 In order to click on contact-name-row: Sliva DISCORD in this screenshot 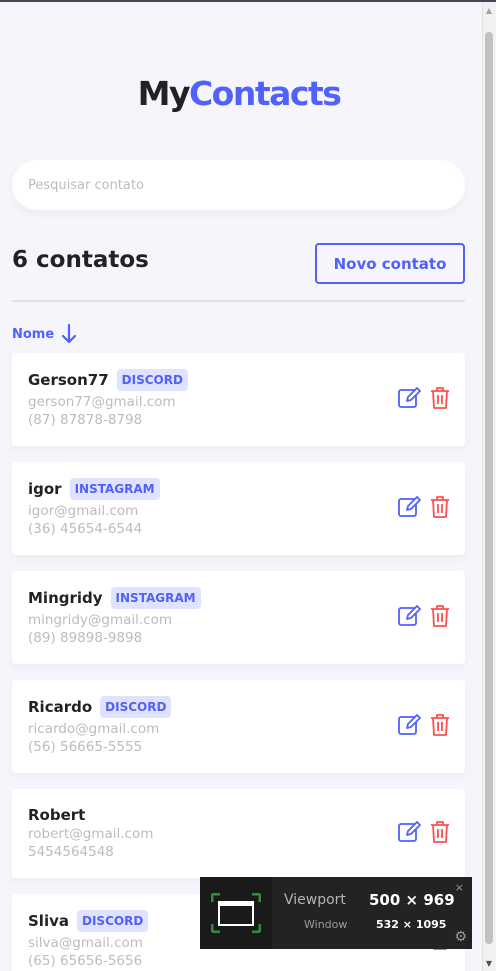, I will do `click(88, 921)`.